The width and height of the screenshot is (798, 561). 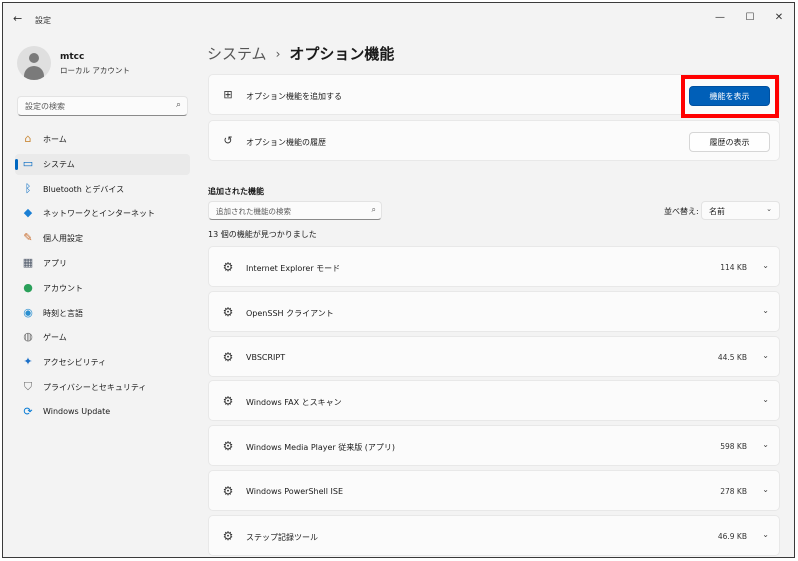 What do you see at coordinates (282, 537) in the screenshot?
I see `feature-name: ステップ記録ツール` at bounding box center [282, 537].